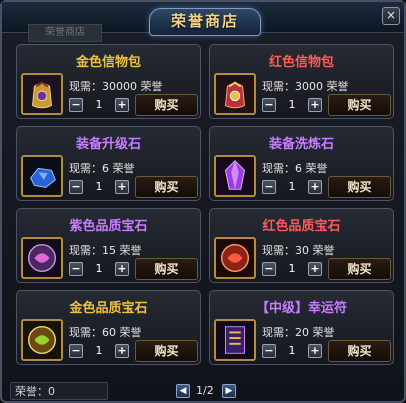 The height and width of the screenshot is (403, 406). Describe the element at coordinates (235, 176) in the screenshot. I see `purple-refine-crystal-icon` at that location.